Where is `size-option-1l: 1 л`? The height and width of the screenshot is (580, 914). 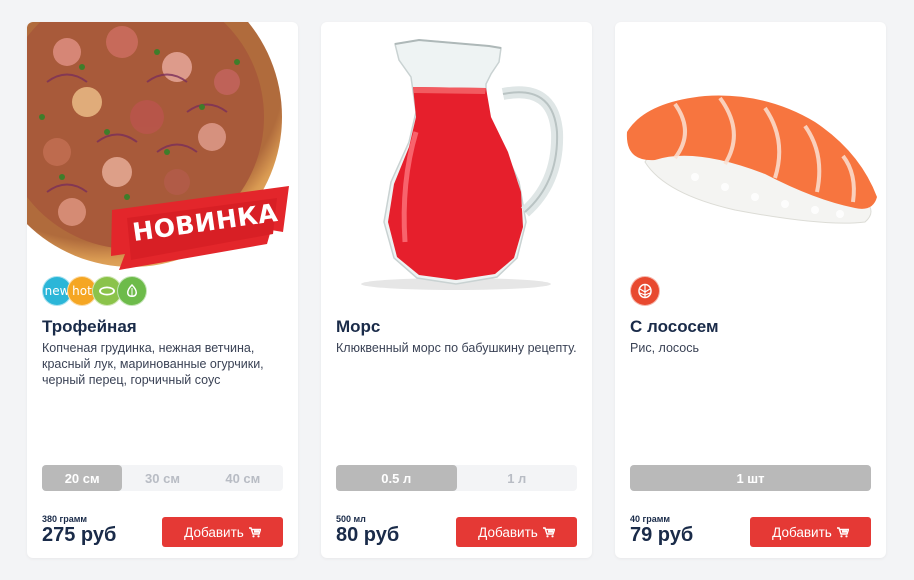 size-option-1l: 1 л is located at coordinates (517, 478).